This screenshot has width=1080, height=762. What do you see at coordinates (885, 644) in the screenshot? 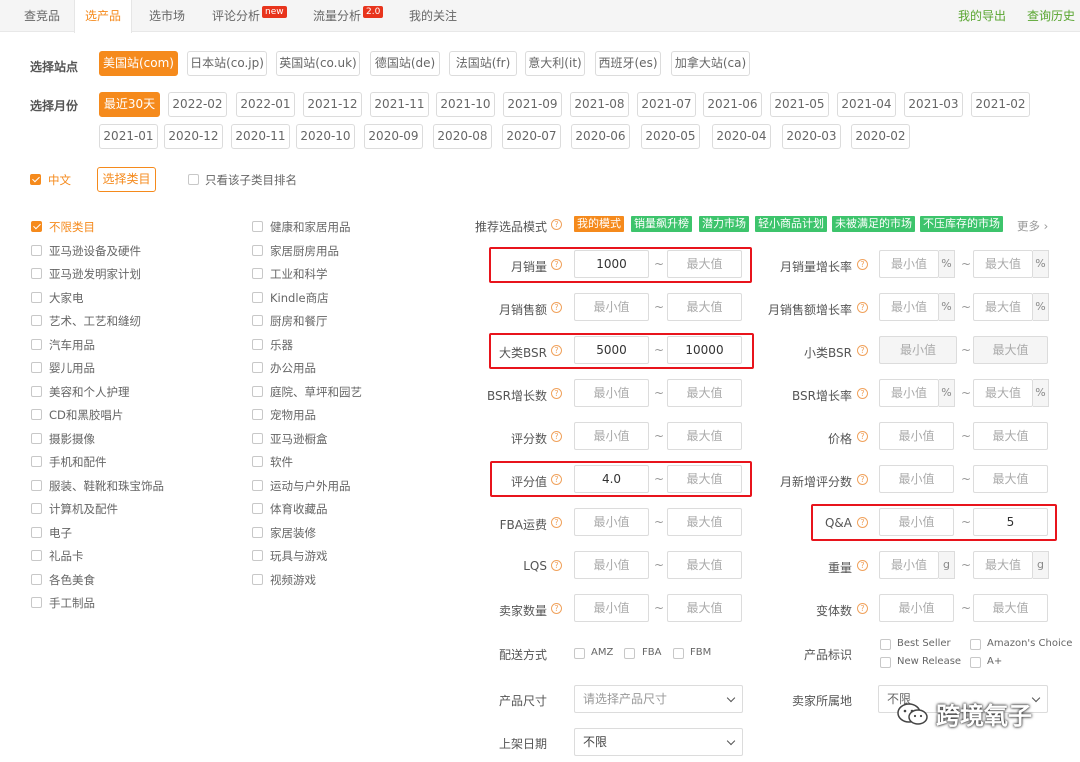
I see `best-seller-checkbox` at bounding box center [885, 644].